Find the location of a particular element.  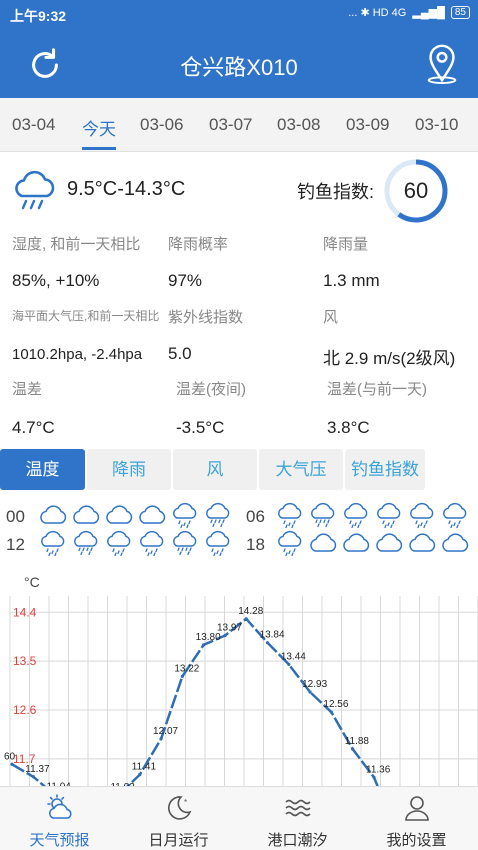

nav-settings: 我的设置 is located at coordinates (416, 818).